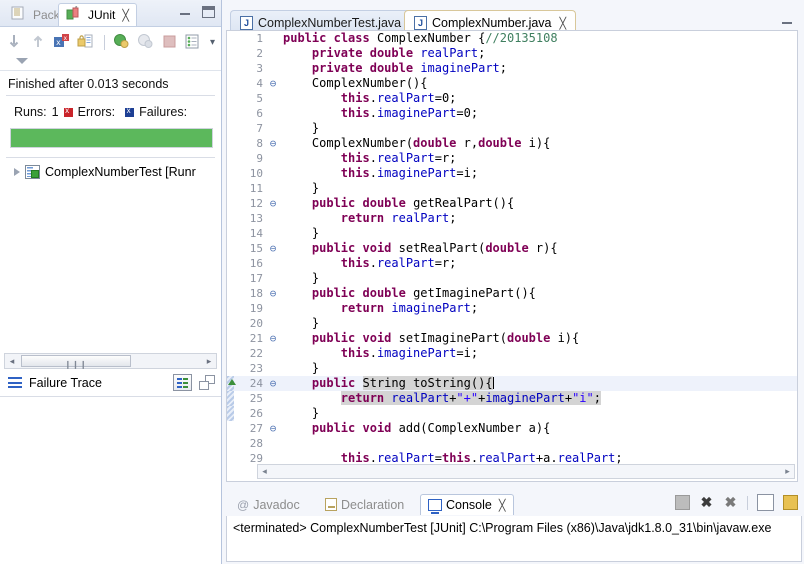  Describe the element at coordinates (512, 413) in the screenshot. I see `code-line: 26 }` at that location.